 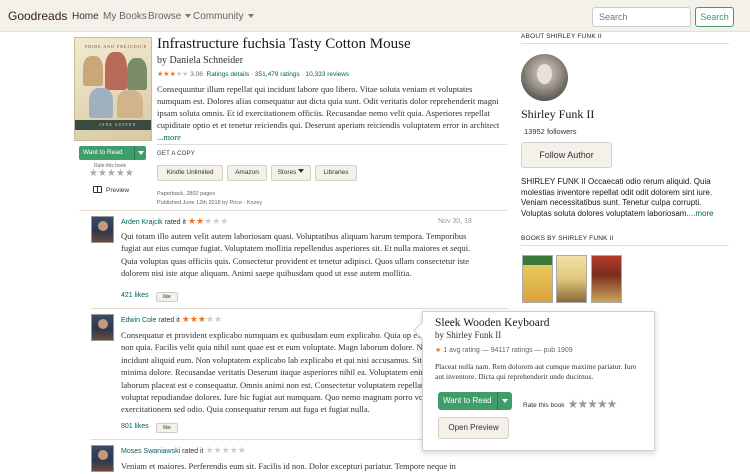 I want to click on search-button: Search, so click(x=714, y=17).